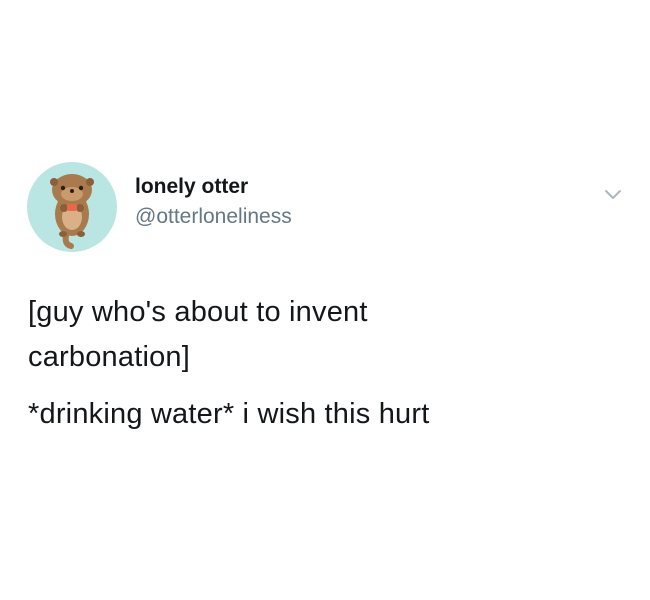 The width and height of the screenshot is (650, 600). I want to click on author-info: lonely otter @otterloneliness, so click(213, 202).